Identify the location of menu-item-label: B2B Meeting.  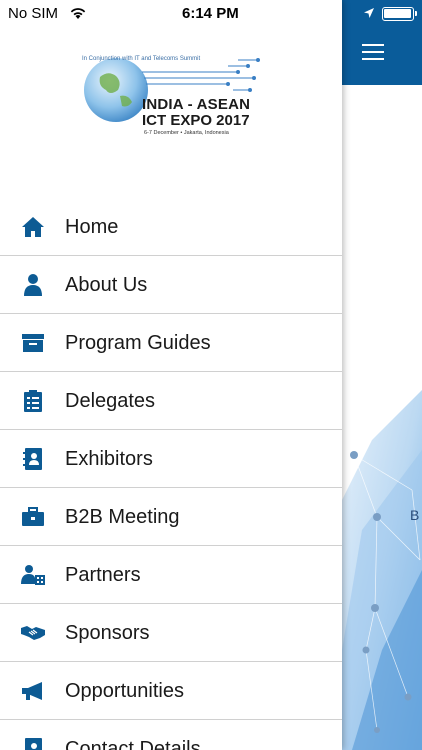
(122, 517).